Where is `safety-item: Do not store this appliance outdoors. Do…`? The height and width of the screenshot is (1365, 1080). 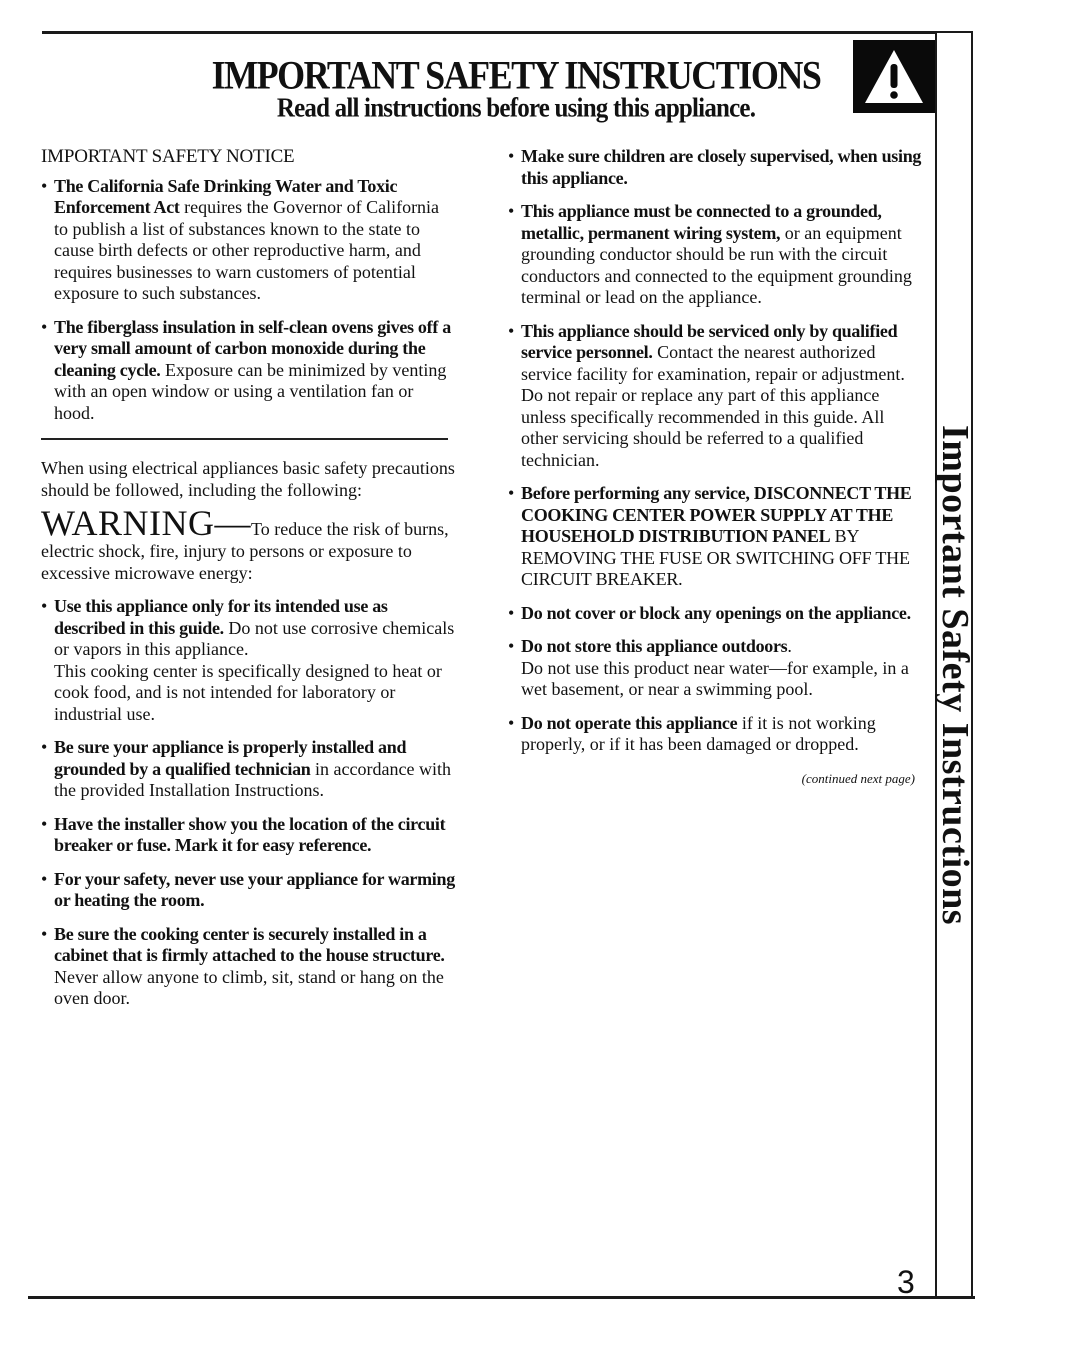
safety-item: Do not store this appliance outdoors. Do… is located at coordinates (715, 668).